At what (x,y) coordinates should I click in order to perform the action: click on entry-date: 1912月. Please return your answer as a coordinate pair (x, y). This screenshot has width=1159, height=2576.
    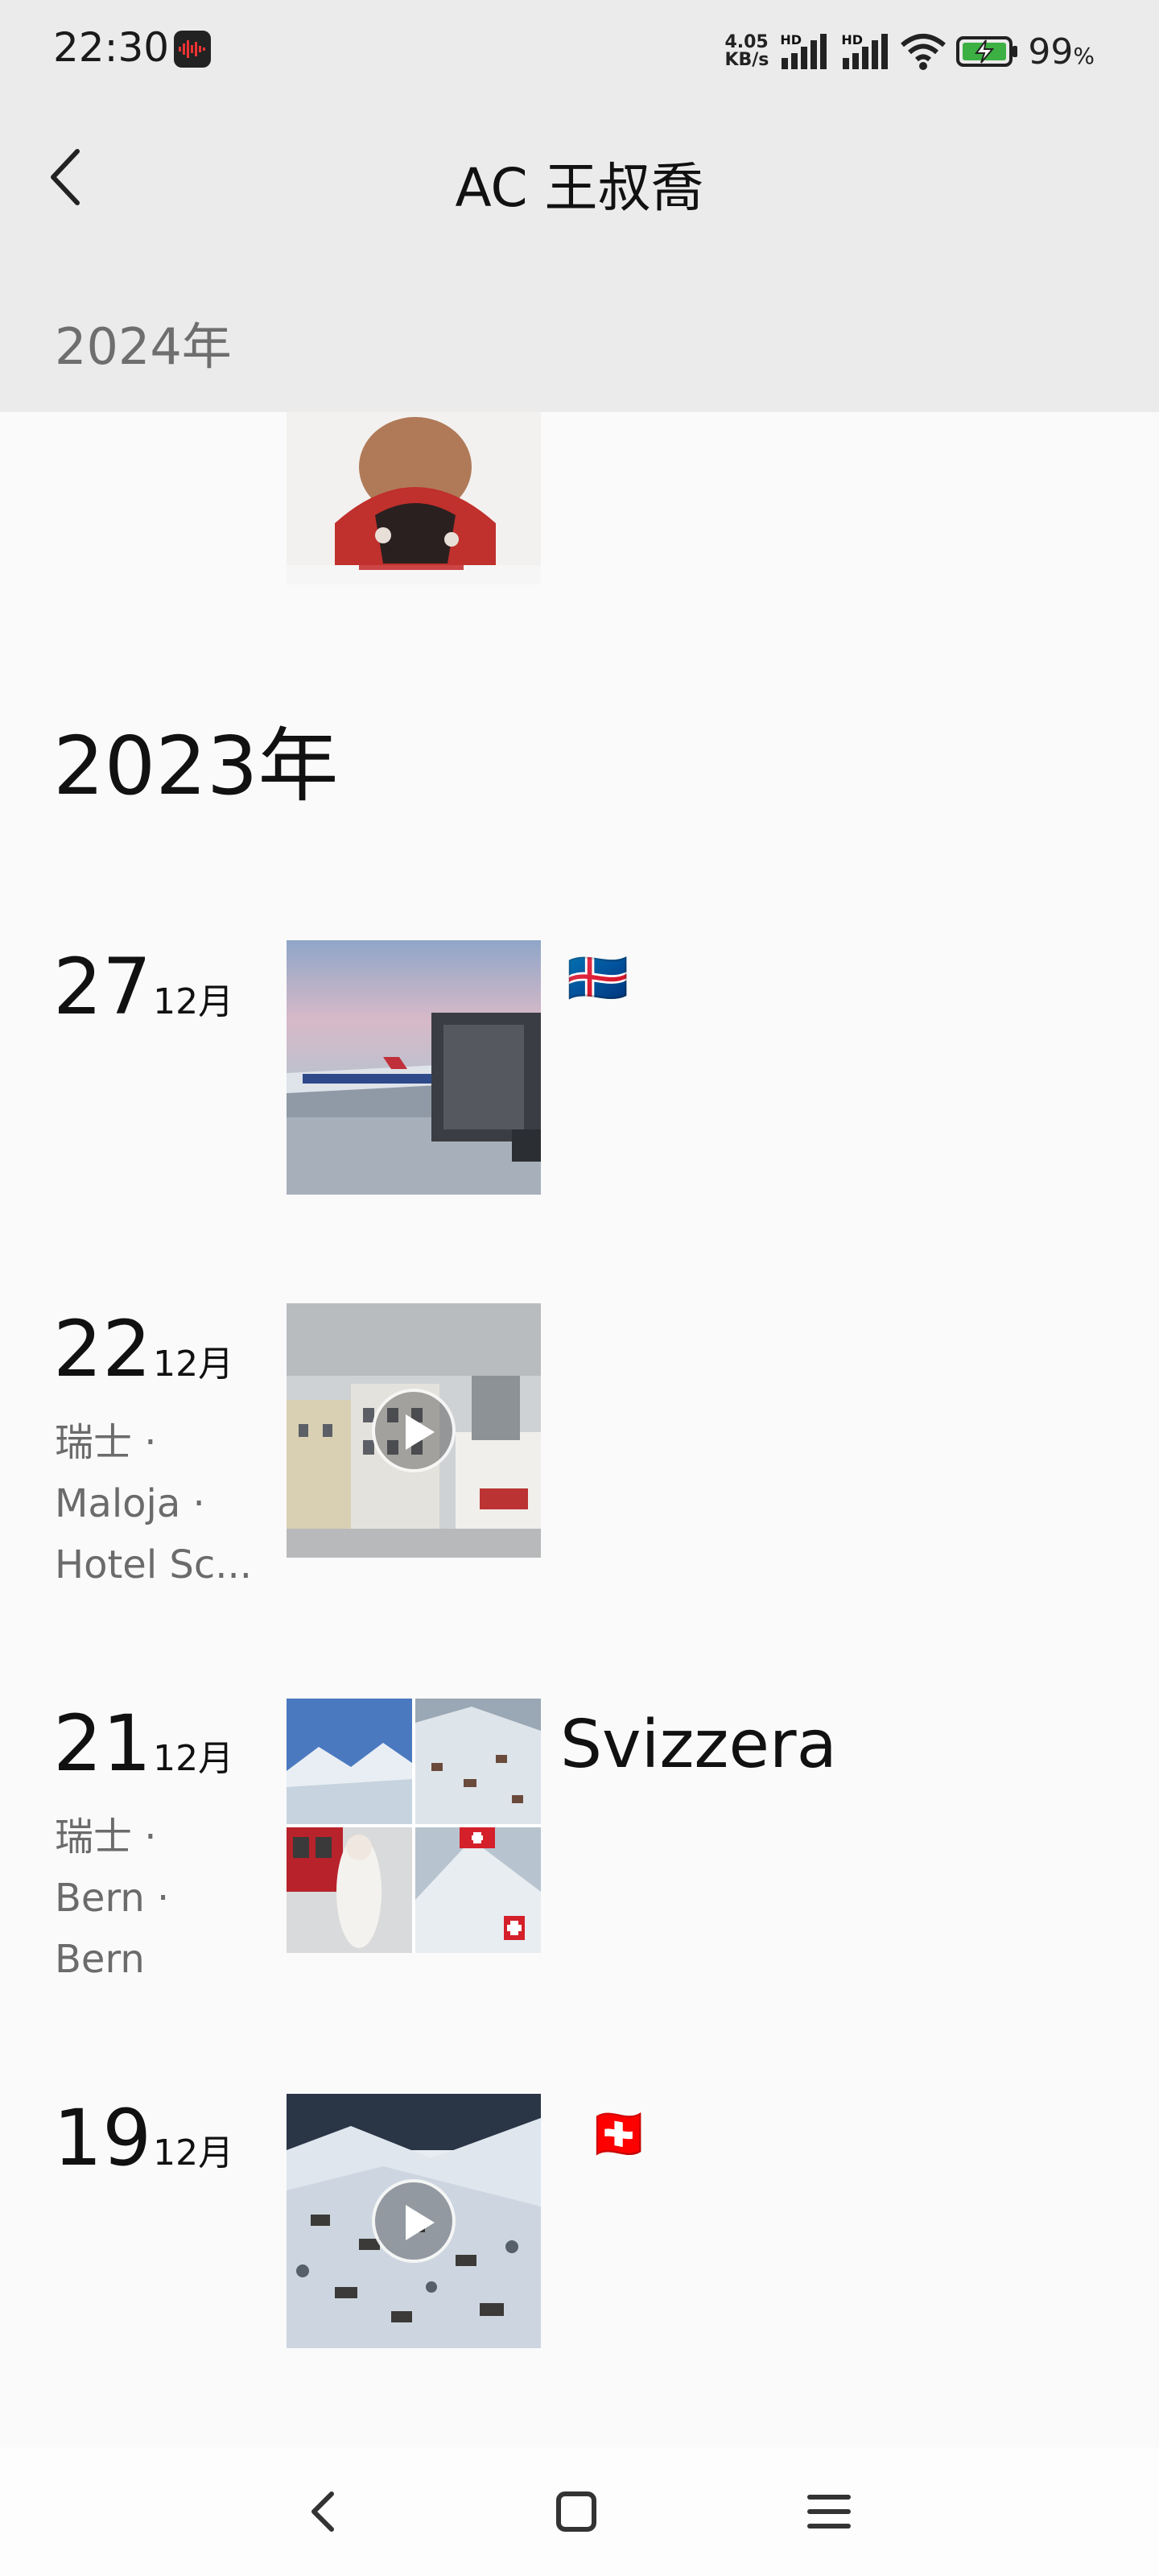
    Looking at the image, I should click on (143, 2138).